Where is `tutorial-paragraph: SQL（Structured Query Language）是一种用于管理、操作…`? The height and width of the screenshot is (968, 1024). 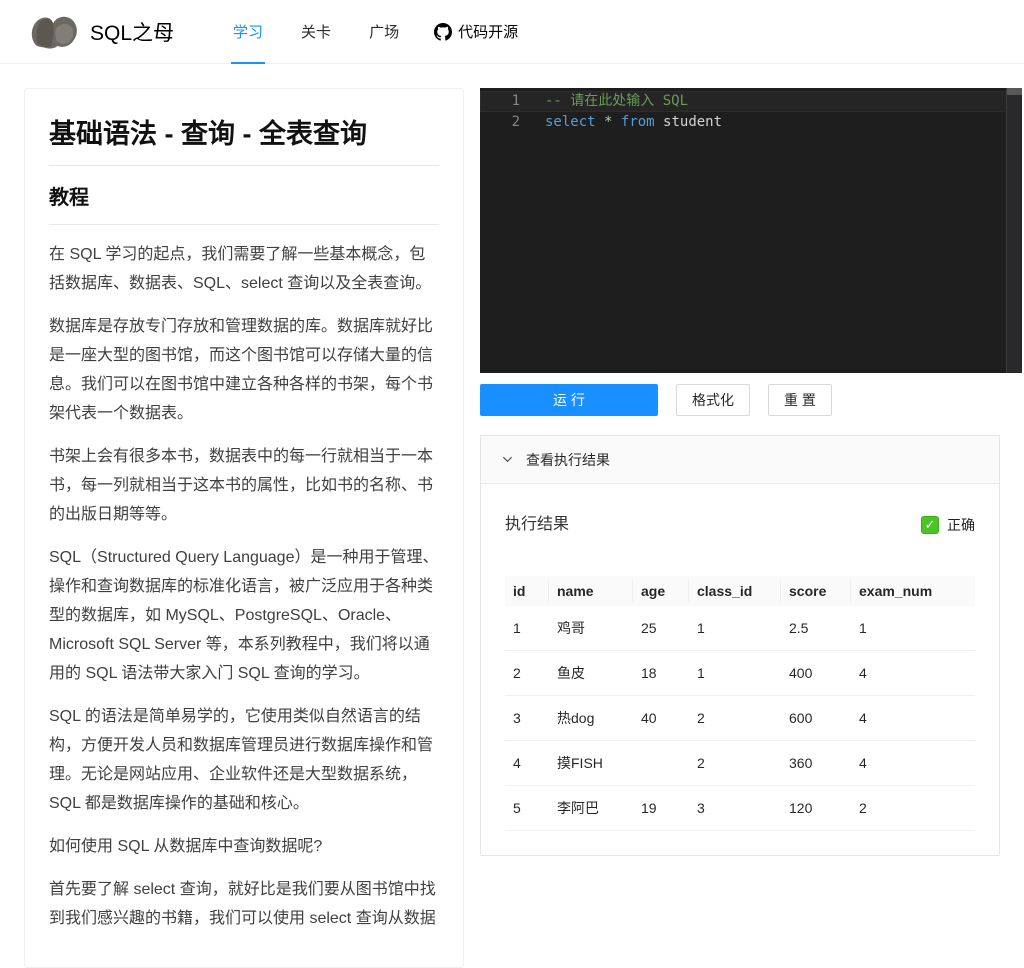 tutorial-paragraph: SQL（Structured Query Language）是一种用于管理、操作… is located at coordinates (244, 615).